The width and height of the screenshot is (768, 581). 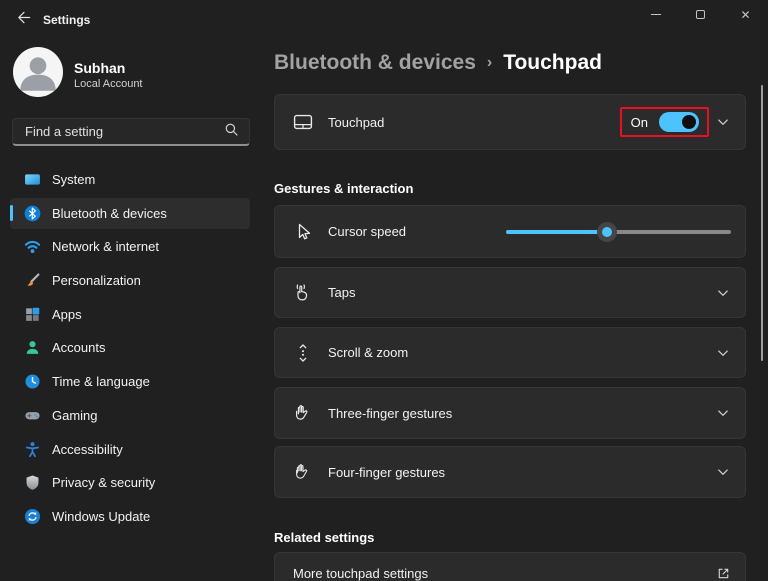 What do you see at coordinates (552, 62) in the screenshot?
I see `page-title: Touchpad` at bounding box center [552, 62].